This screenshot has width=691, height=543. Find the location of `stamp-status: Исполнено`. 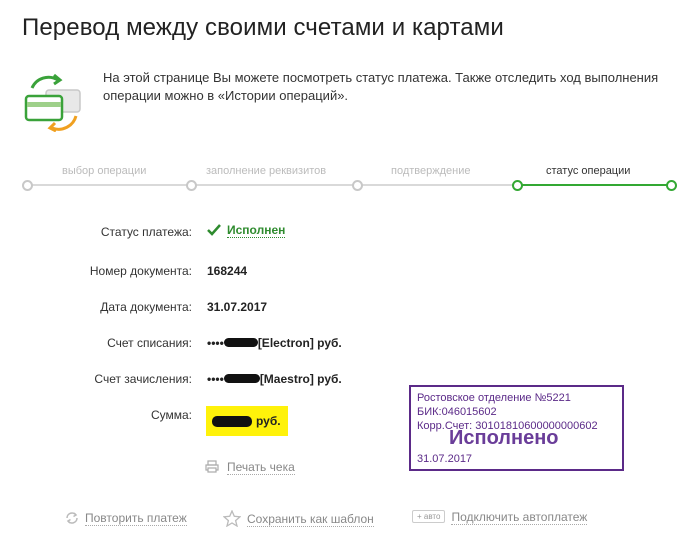

stamp-status: Исполнено is located at coordinates (504, 438).